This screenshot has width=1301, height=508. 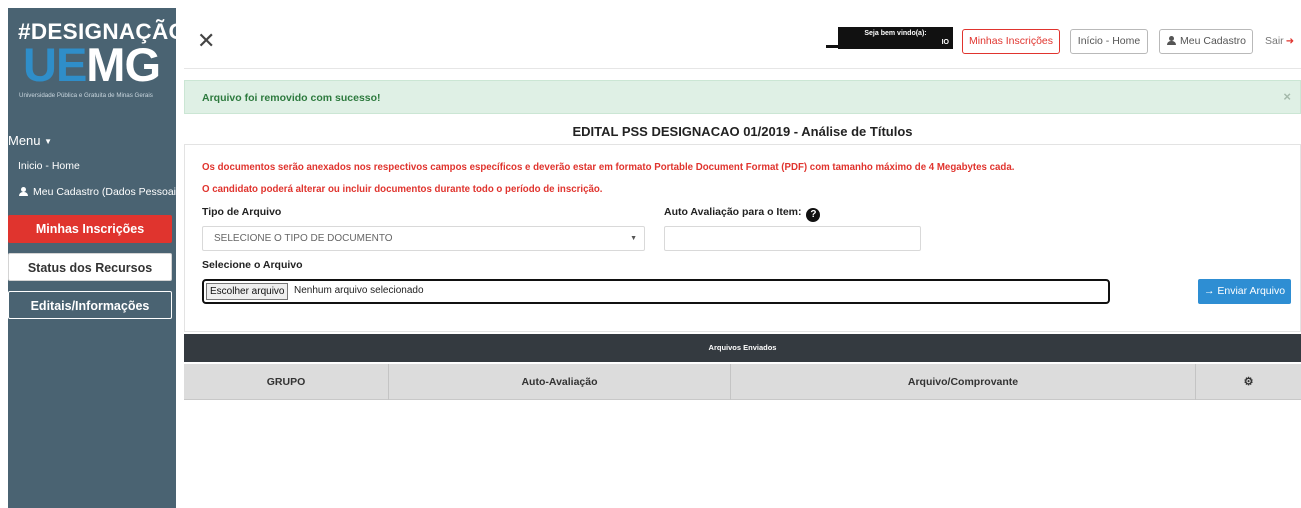 I want to click on help-icon: ?, so click(x=813, y=215).